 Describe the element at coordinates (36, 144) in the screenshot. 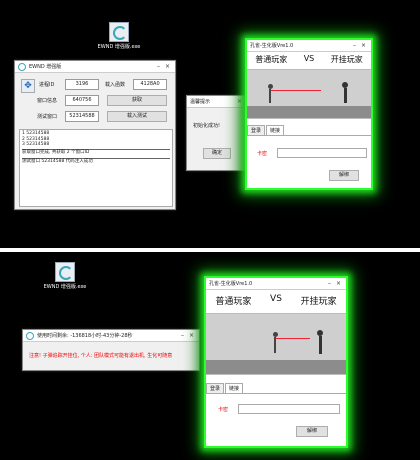

I see `log-line: 3 52314588` at that location.